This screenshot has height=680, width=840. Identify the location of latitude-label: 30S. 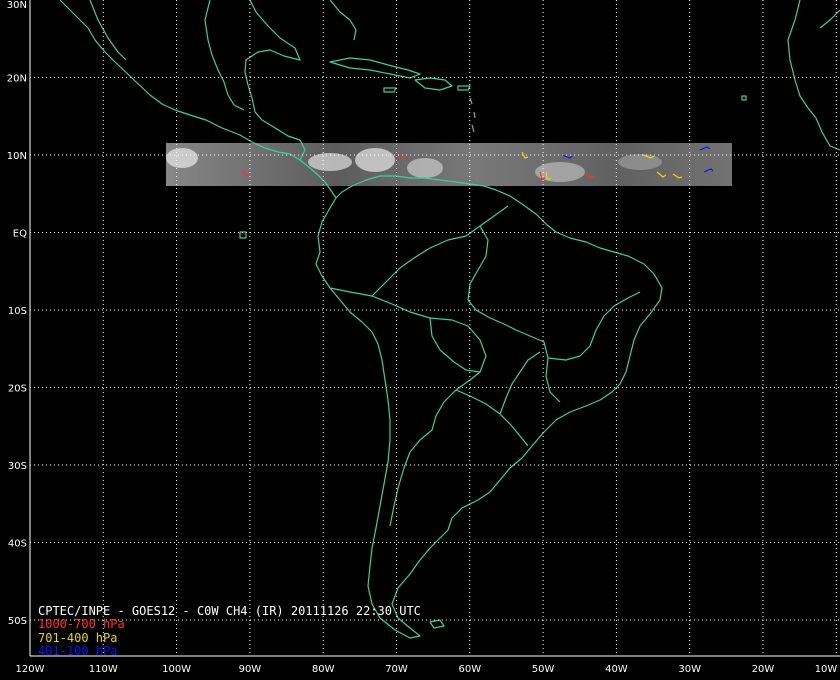
(17, 466).